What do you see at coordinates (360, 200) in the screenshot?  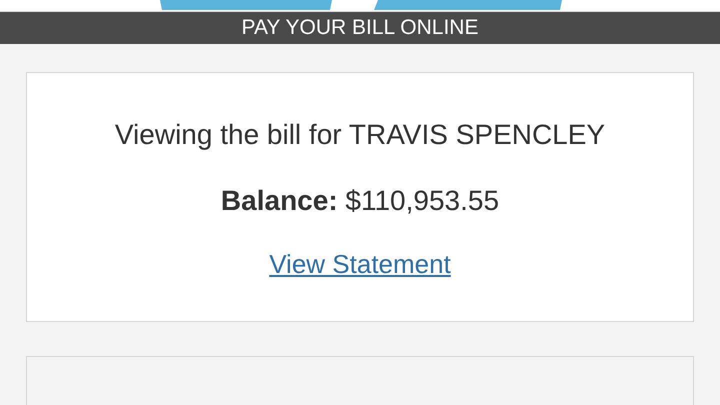 I see `balance-text: Balance: $110,953.55` at bounding box center [360, 200].